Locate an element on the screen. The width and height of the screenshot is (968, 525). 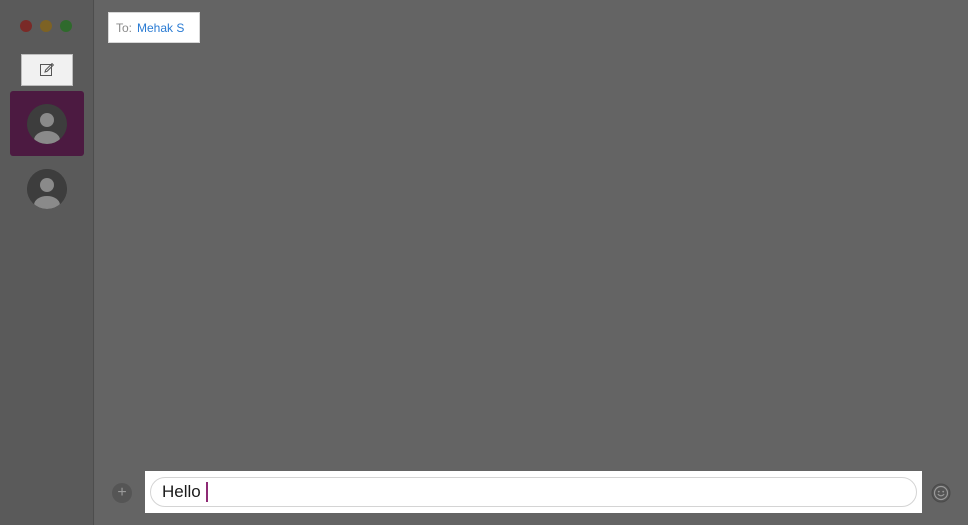
to-label: To: is located at coordinates (124, 27).